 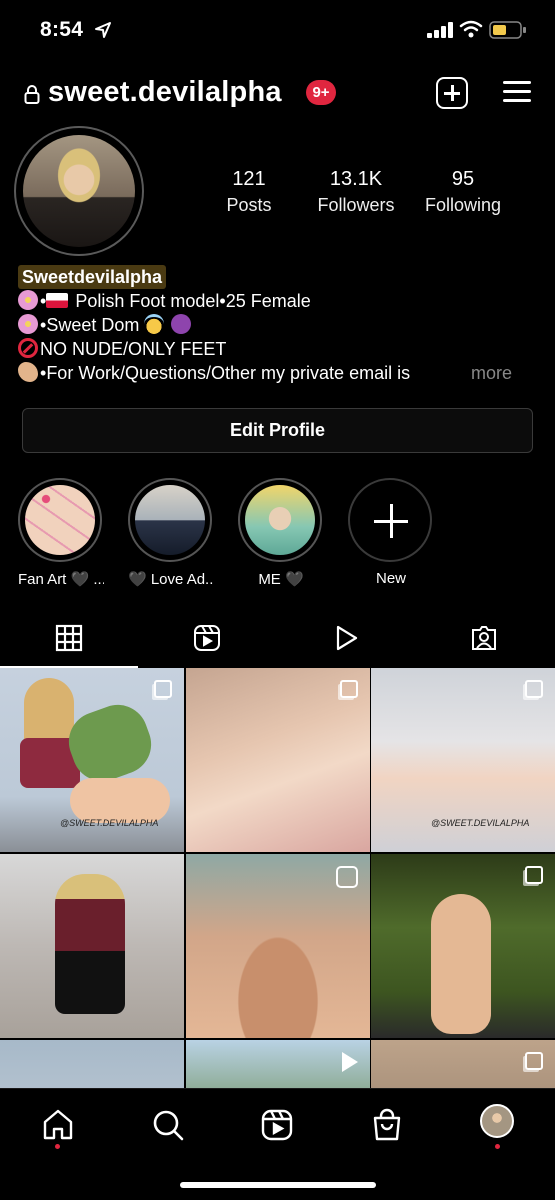 What do you see at coordinates (321, 92) in the screenshot?
I see `notification-badge: 9+` at bounding box center [321, 92].